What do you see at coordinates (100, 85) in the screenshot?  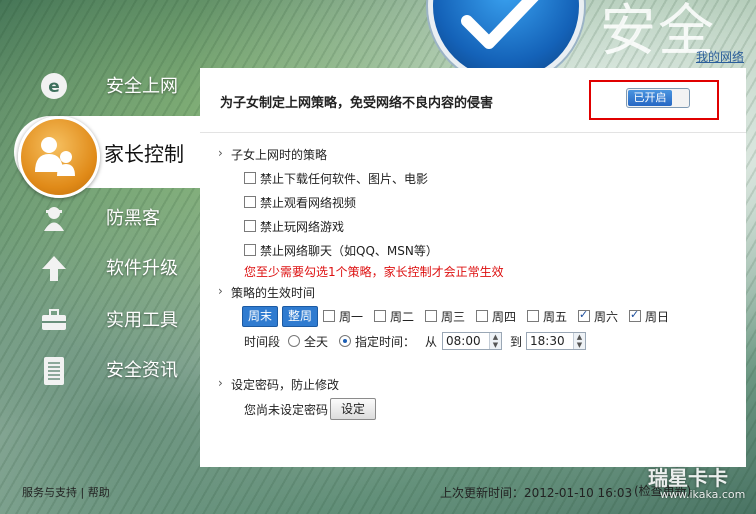 I see `nav-item-safe-browsing: e 安全上网` at bounding box center [100, 85].